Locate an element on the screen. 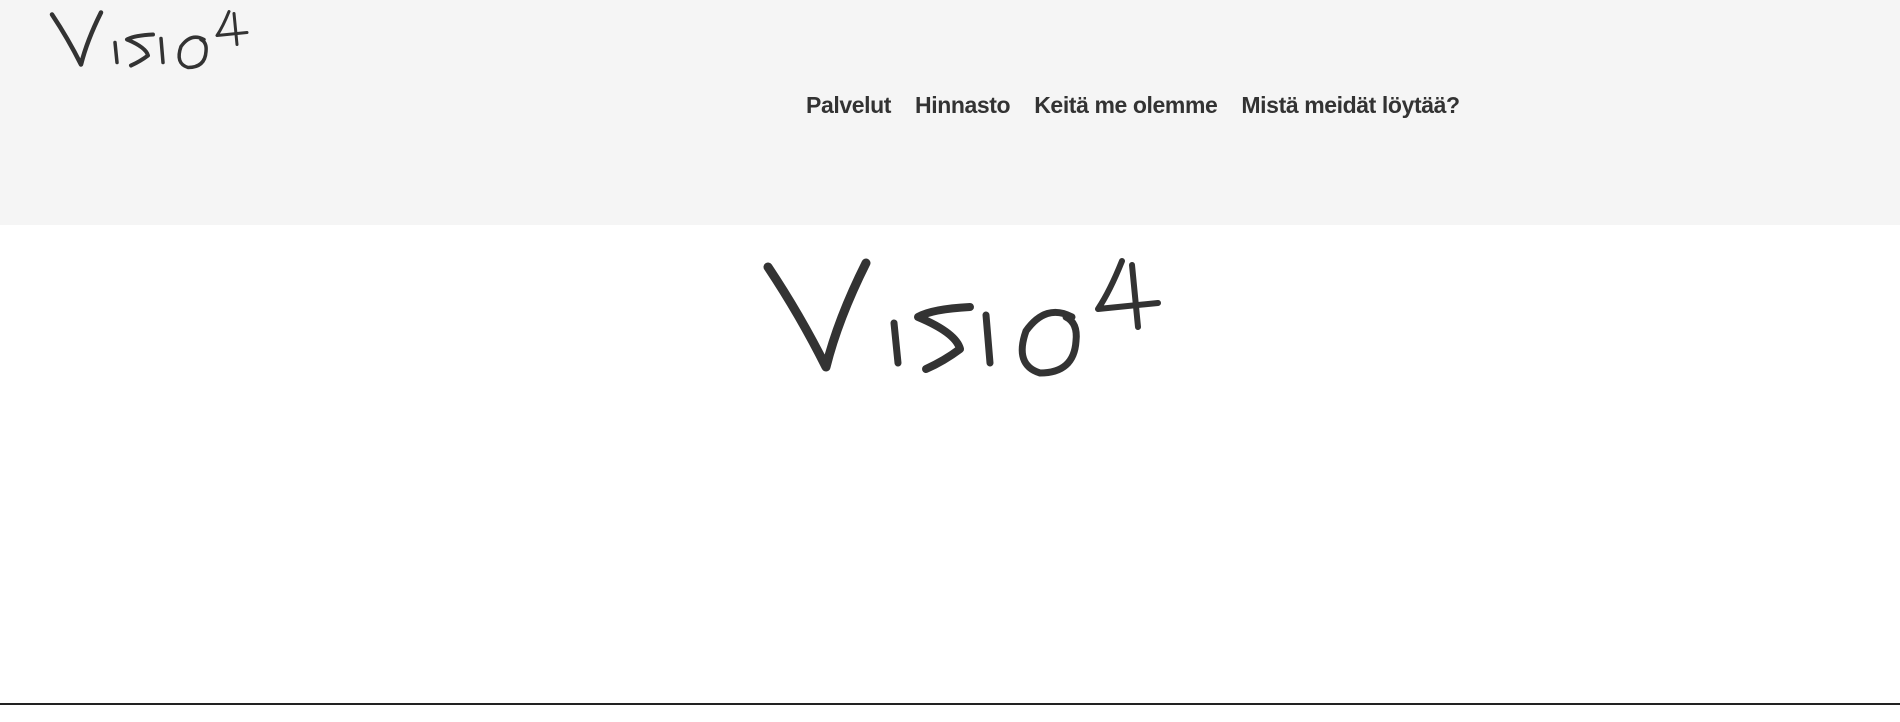 This screenshot has width=1900, height=722. nav-item-mista-meidat-loytaa: Mistä meidät löytää? is located at coordinates (1350, 105).